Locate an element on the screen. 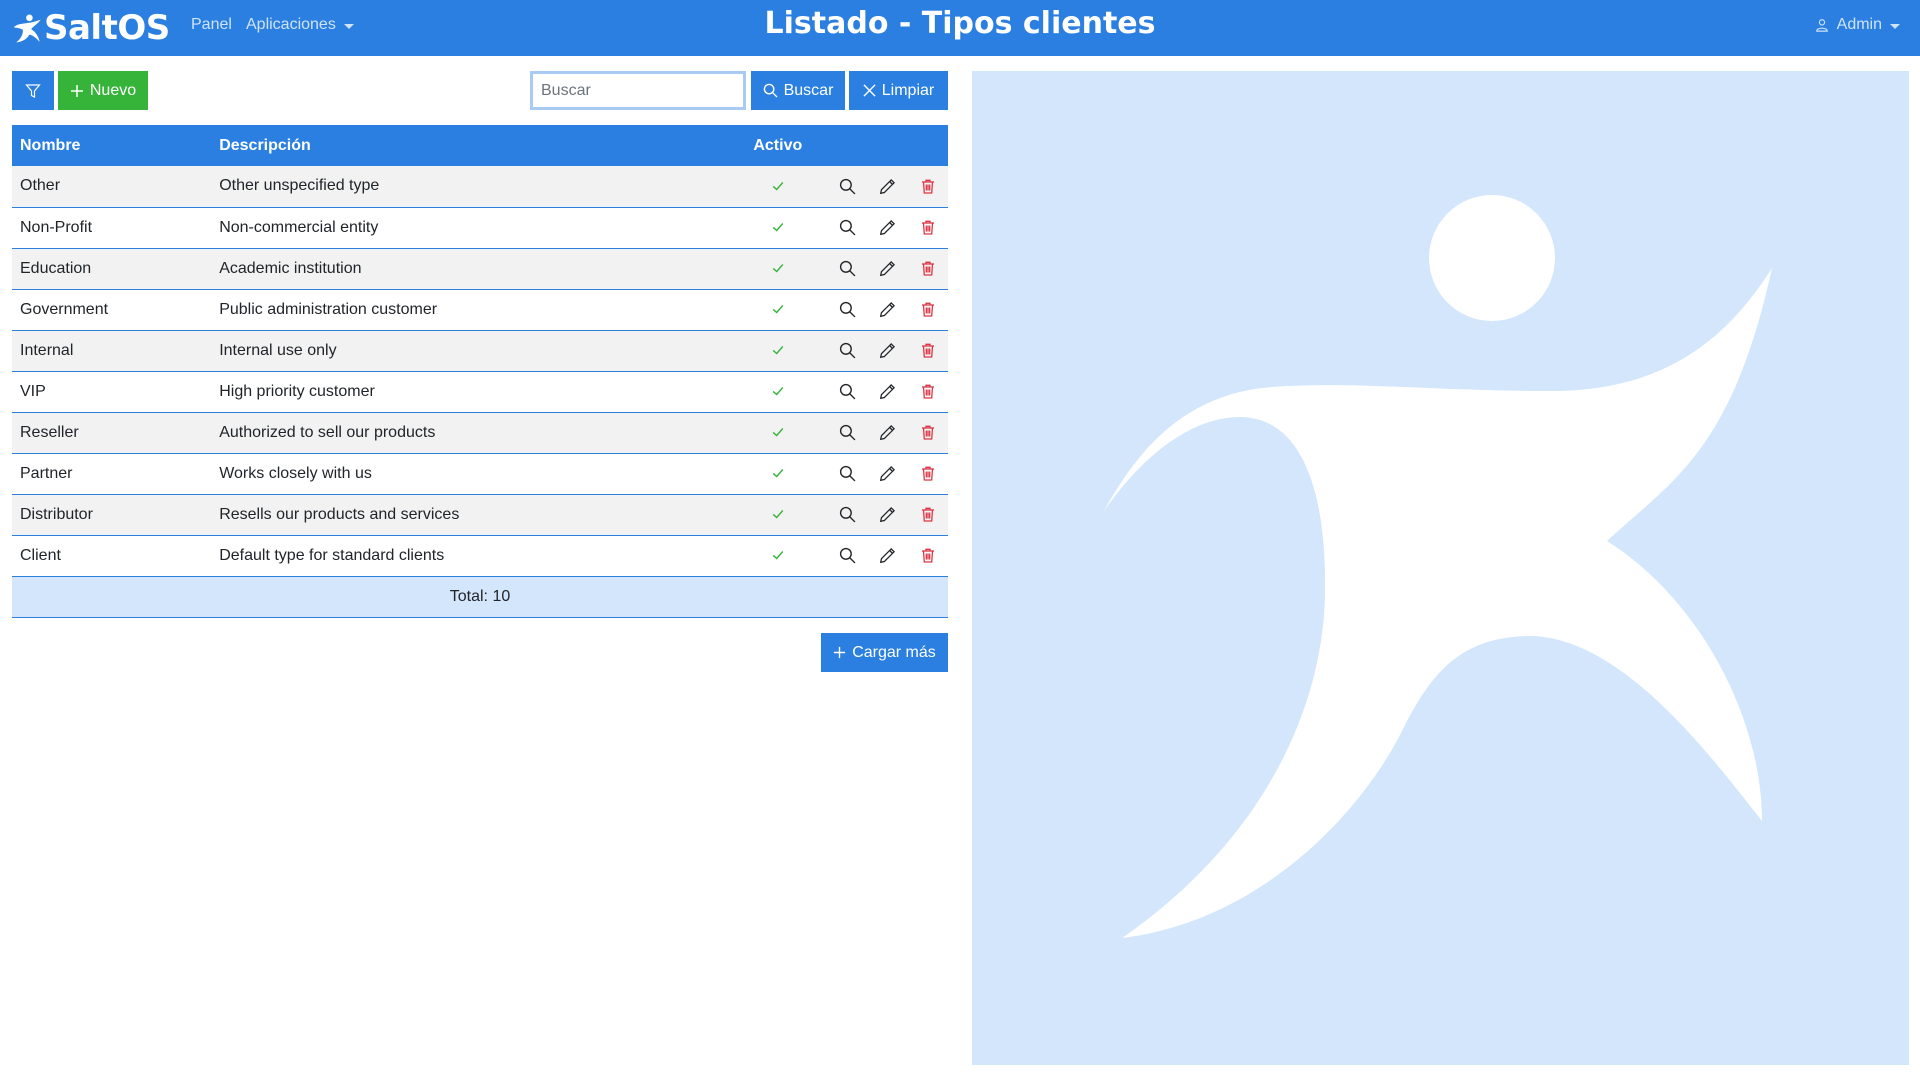 The height and width of the screenshot is (1080, 1920). search-button: Buscar is located at coordinates (798, 90).